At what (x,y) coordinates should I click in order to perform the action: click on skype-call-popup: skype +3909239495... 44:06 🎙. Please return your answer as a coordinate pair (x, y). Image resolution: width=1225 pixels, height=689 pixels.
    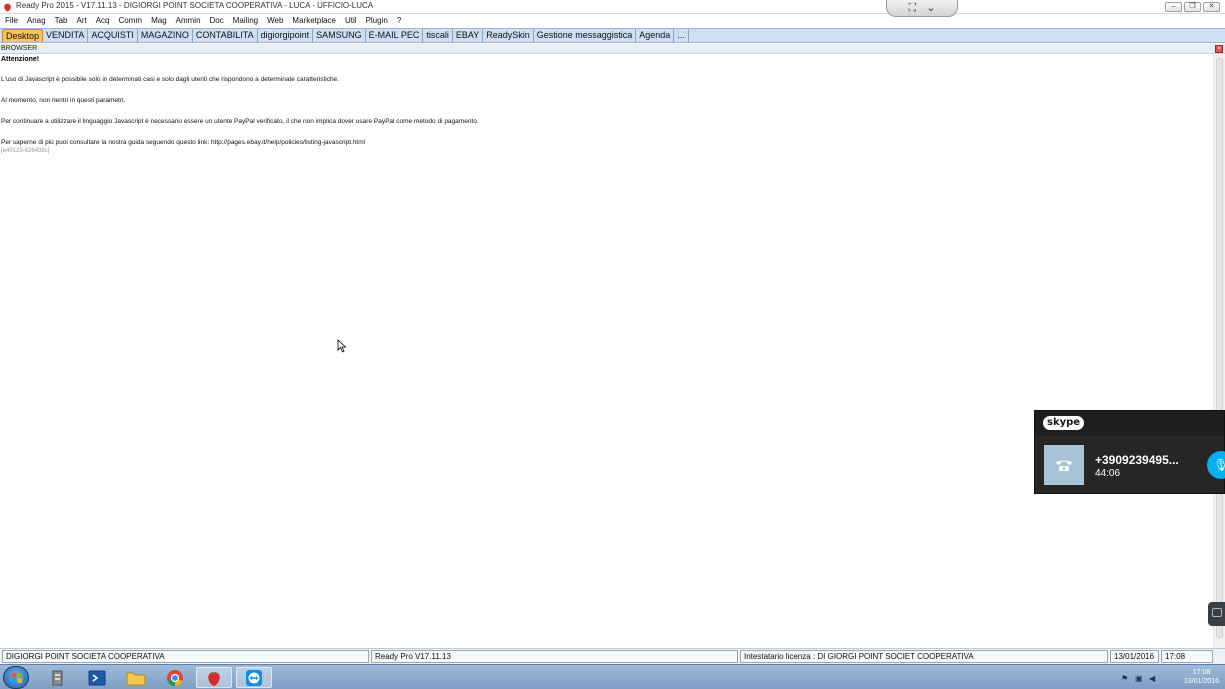
    Looking at the image, I should click on (1129, 452).